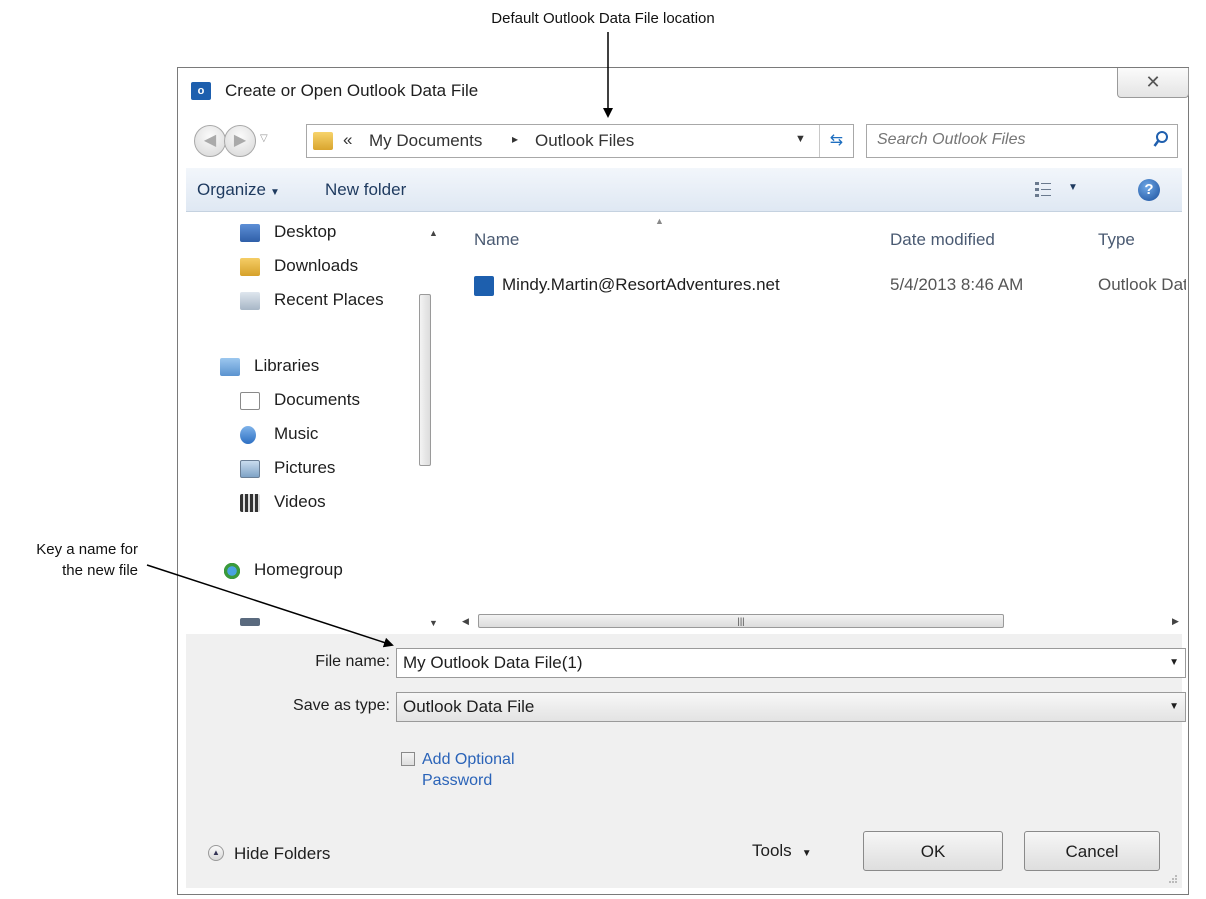 The image size is (1206, 899). Describe the element at coordinates (1116, 240) in the screenshot. I see `column-header-type: Type` at that location.